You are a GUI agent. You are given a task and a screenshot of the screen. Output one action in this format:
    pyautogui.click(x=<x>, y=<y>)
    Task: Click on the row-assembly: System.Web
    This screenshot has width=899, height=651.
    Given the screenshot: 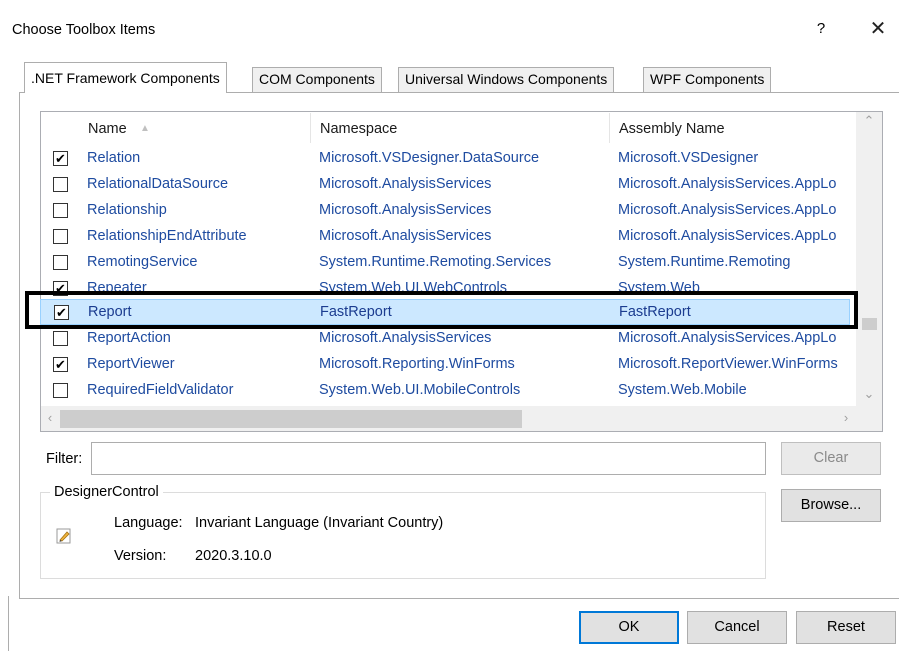 What is the action you would take?
    pyautogui.click(x=659, y=288)
    